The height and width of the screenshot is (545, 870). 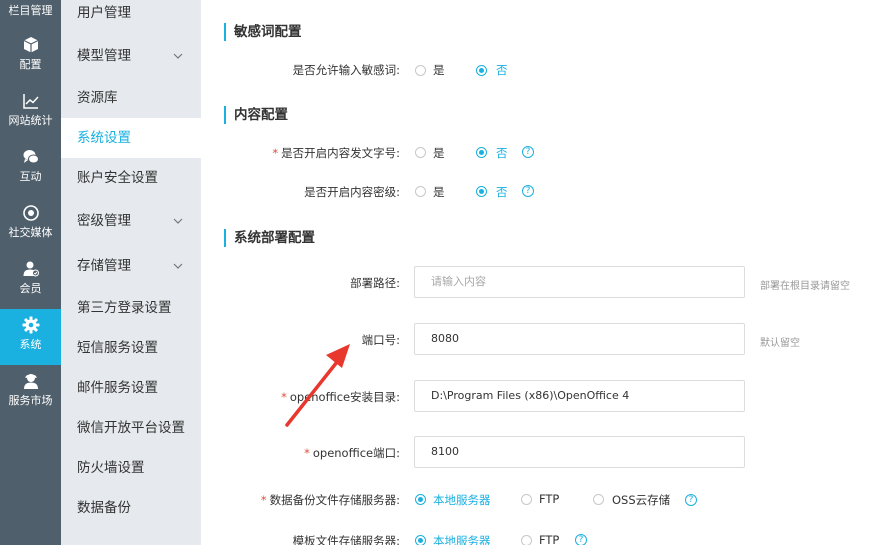 What do you see at coordinates (256, 115) in the screenshot?
I see `section-title-content: 内容配置` at bounding box center [256, 115].